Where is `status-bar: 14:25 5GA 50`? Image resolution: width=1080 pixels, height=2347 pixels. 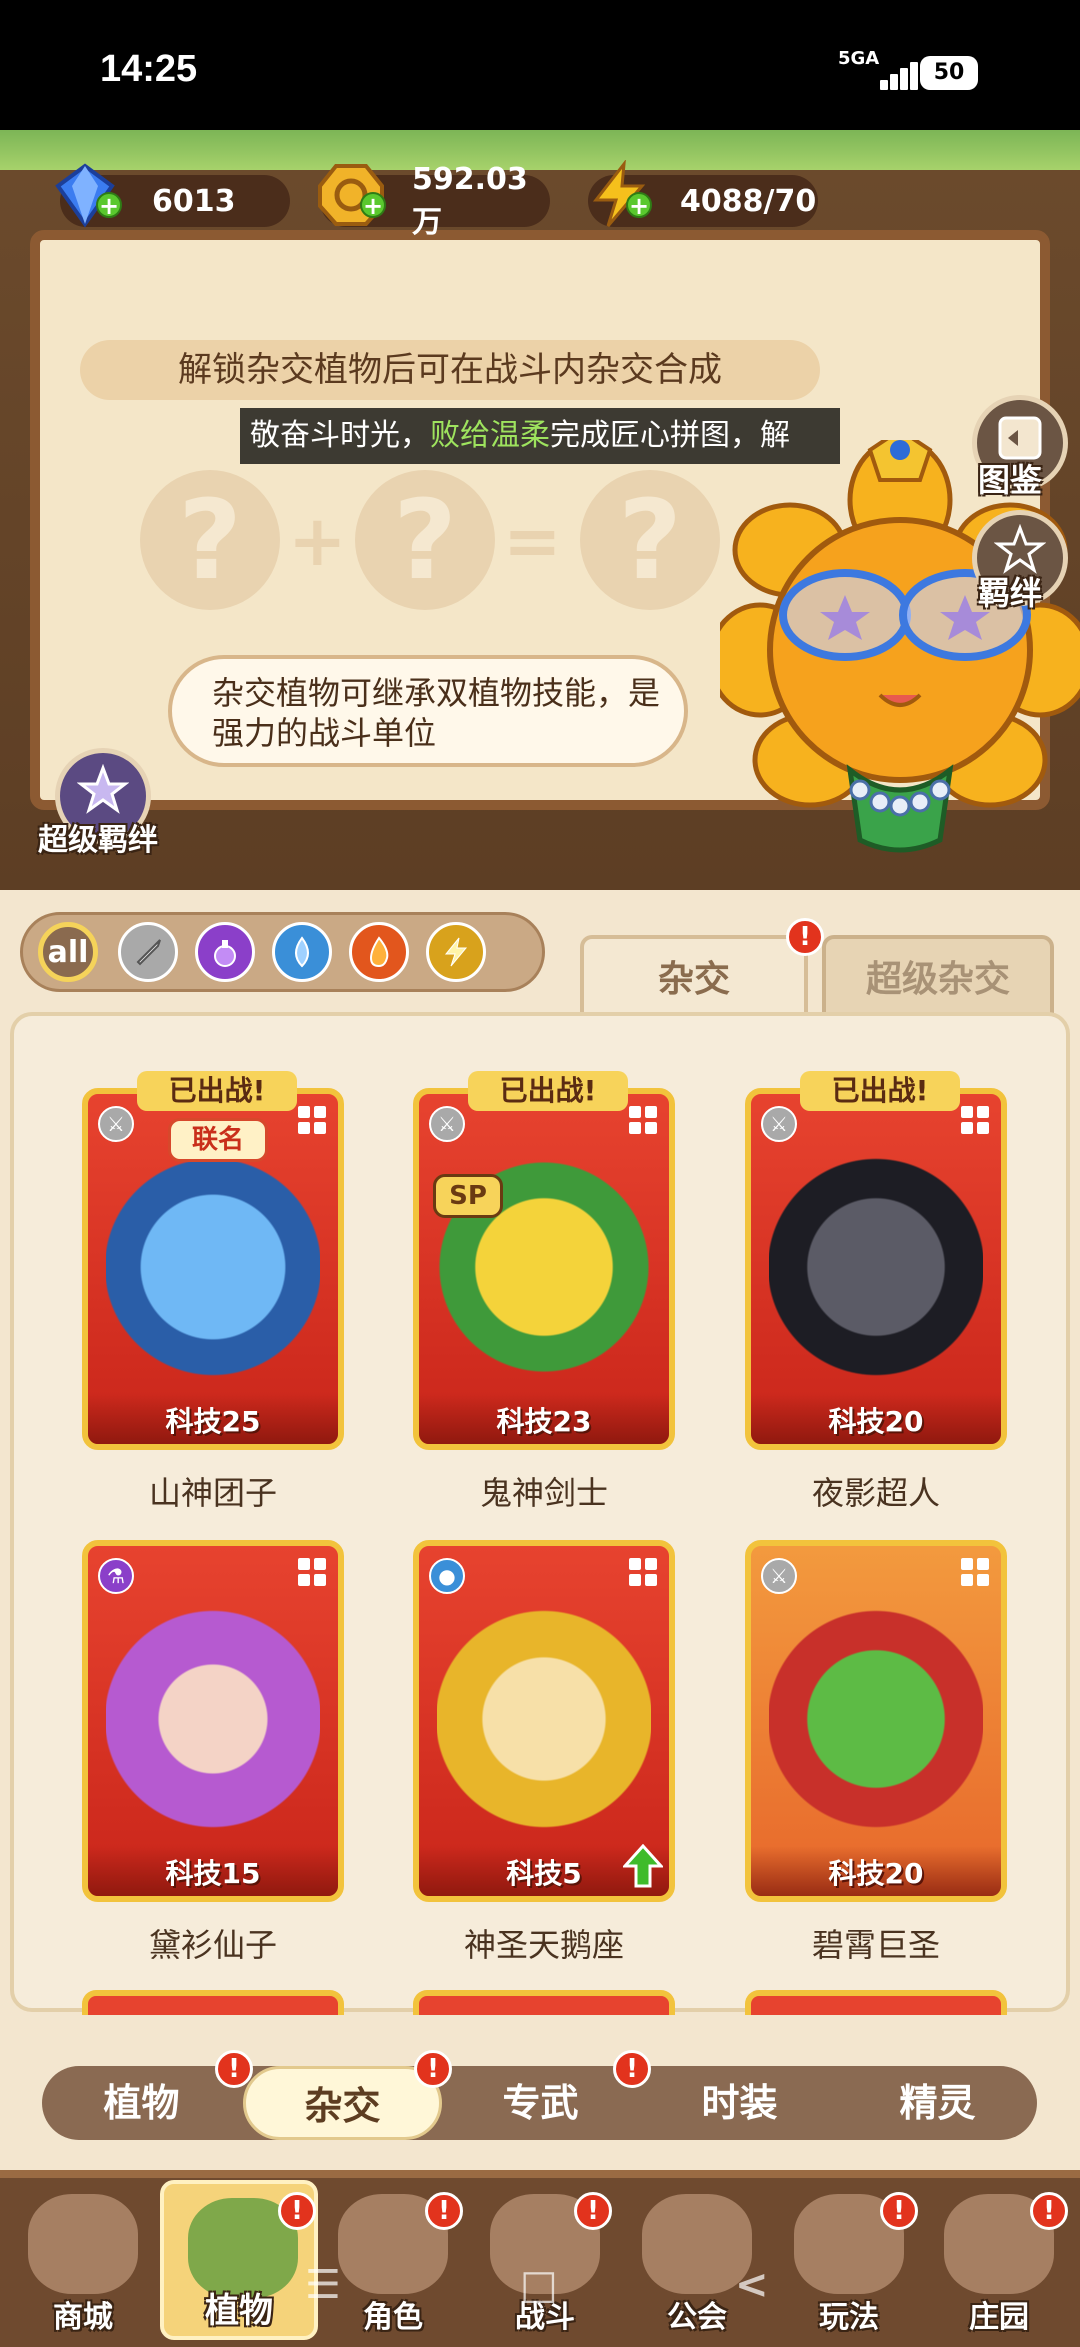 status-bar: 14:25 5GA 50 is located at coordinates (540, 65).